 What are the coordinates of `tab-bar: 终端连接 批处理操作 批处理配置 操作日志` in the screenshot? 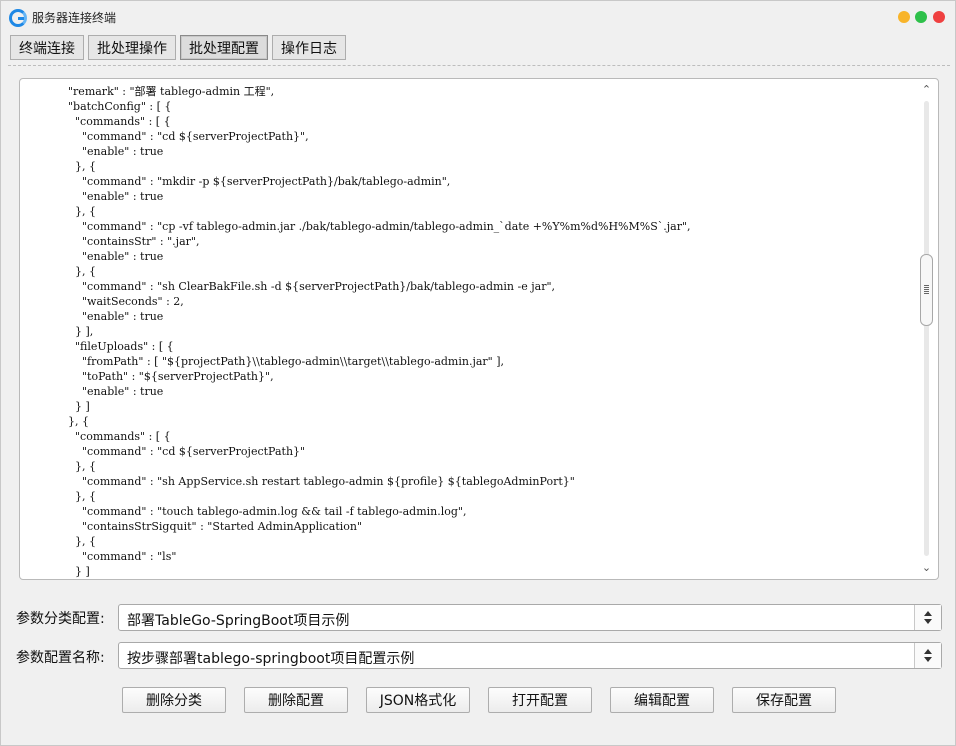 It's located at (178, 48).